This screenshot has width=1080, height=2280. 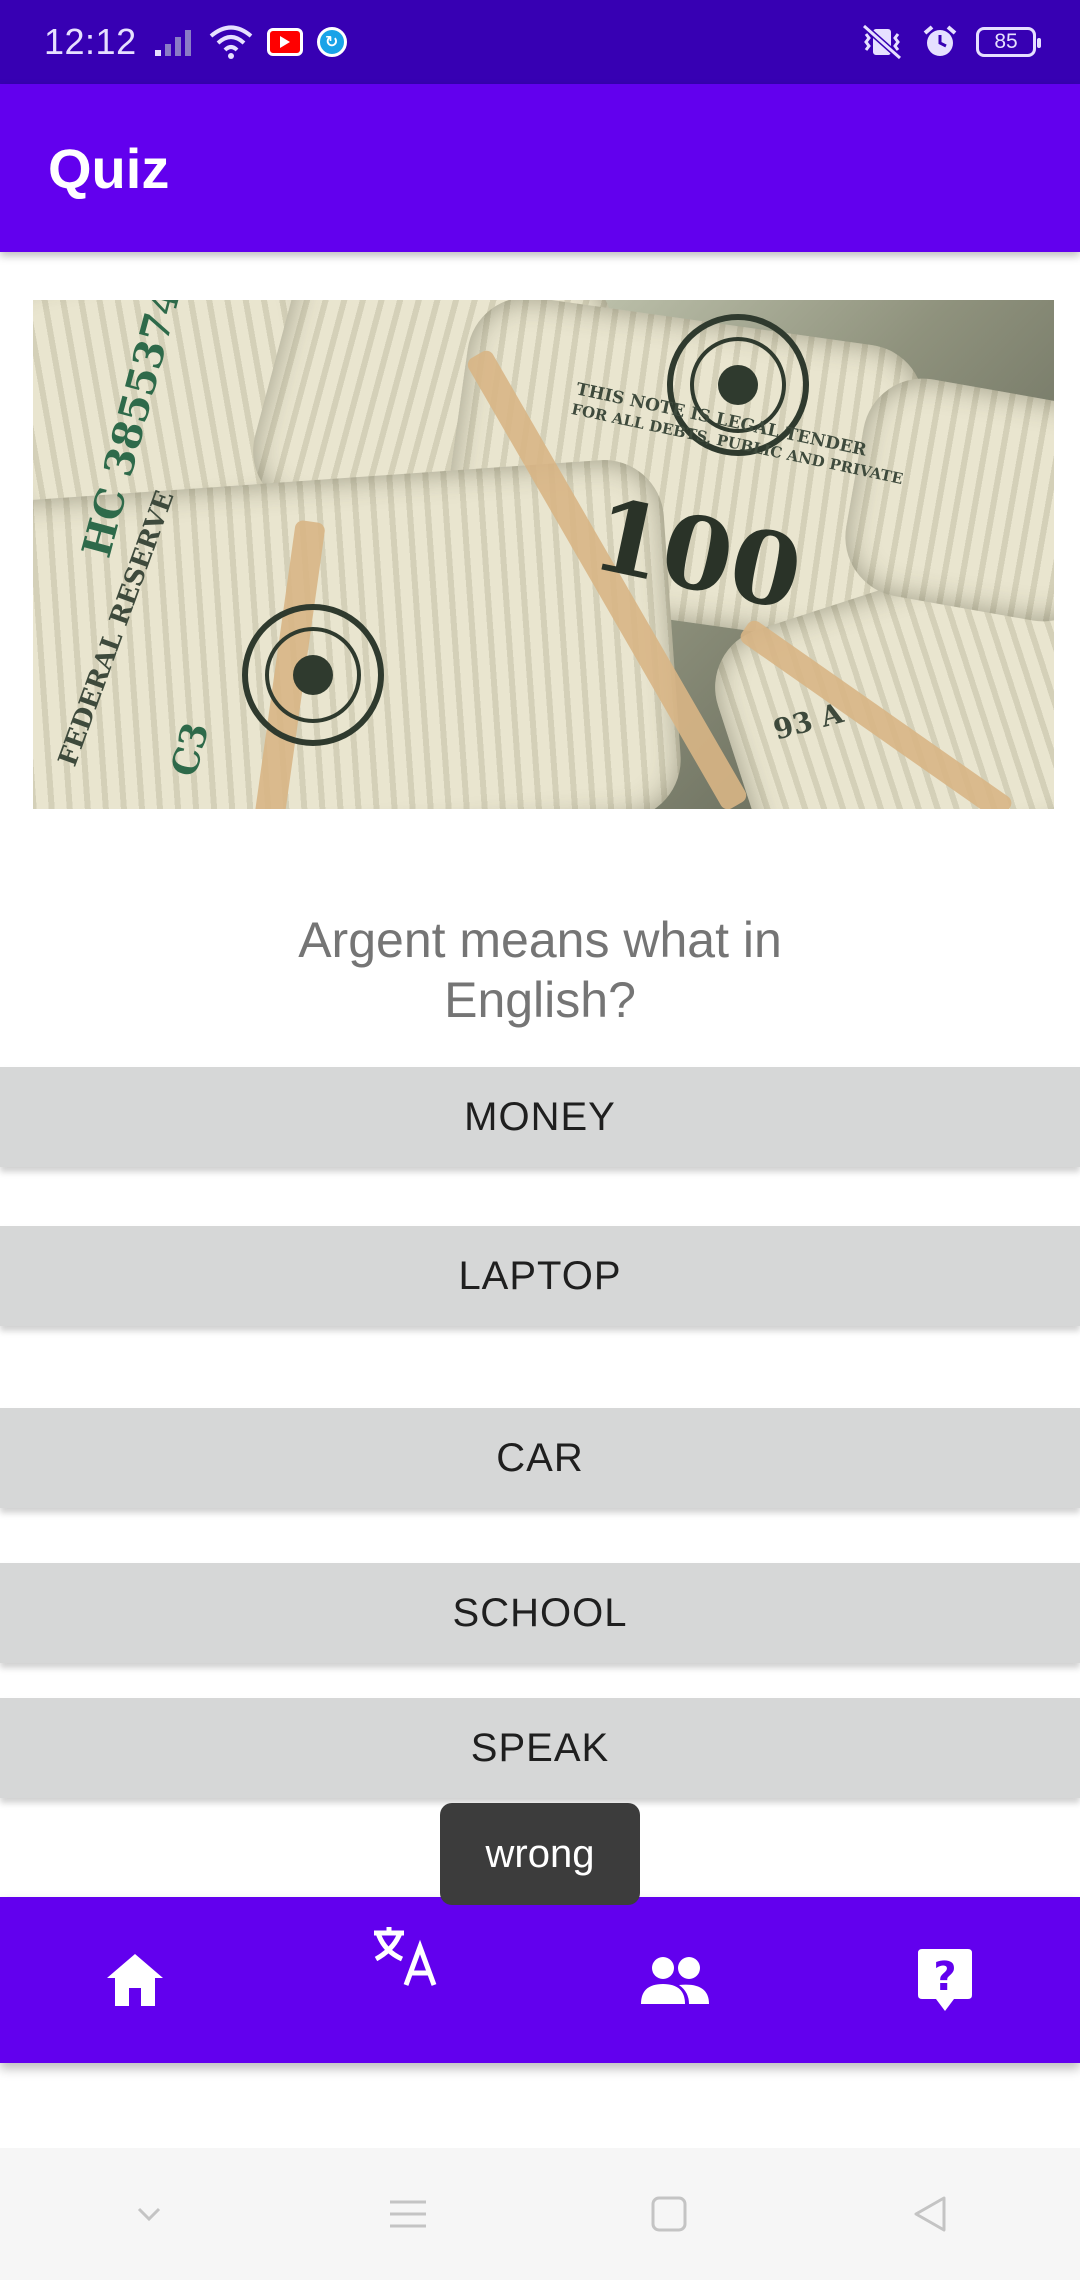 What do you see at coordinates (540, 1458) in the screenshot?
I see `option-button-car: CAR` at bounding box center [540, 1458].